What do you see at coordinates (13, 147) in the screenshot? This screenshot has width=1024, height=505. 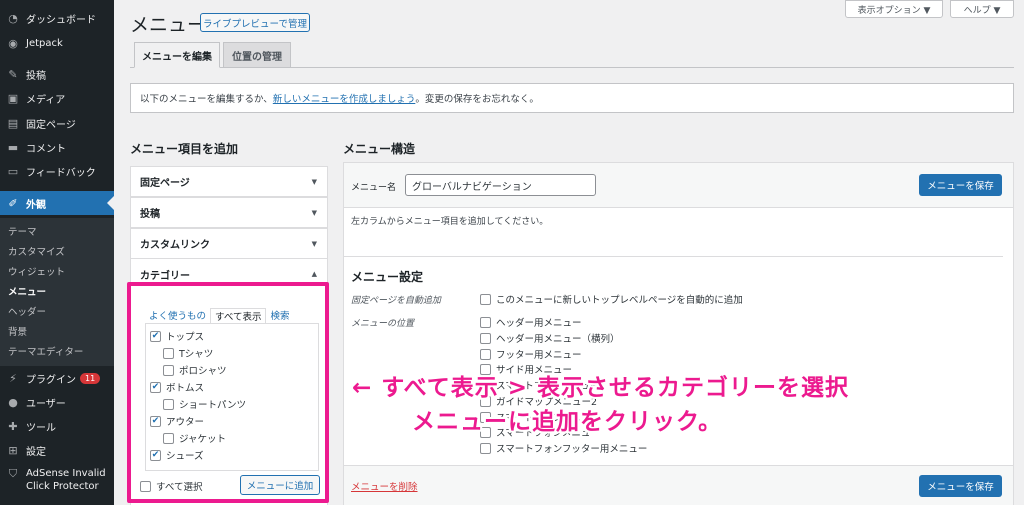 I see `comment-icon: ▬` at bounding box center [13, 147].